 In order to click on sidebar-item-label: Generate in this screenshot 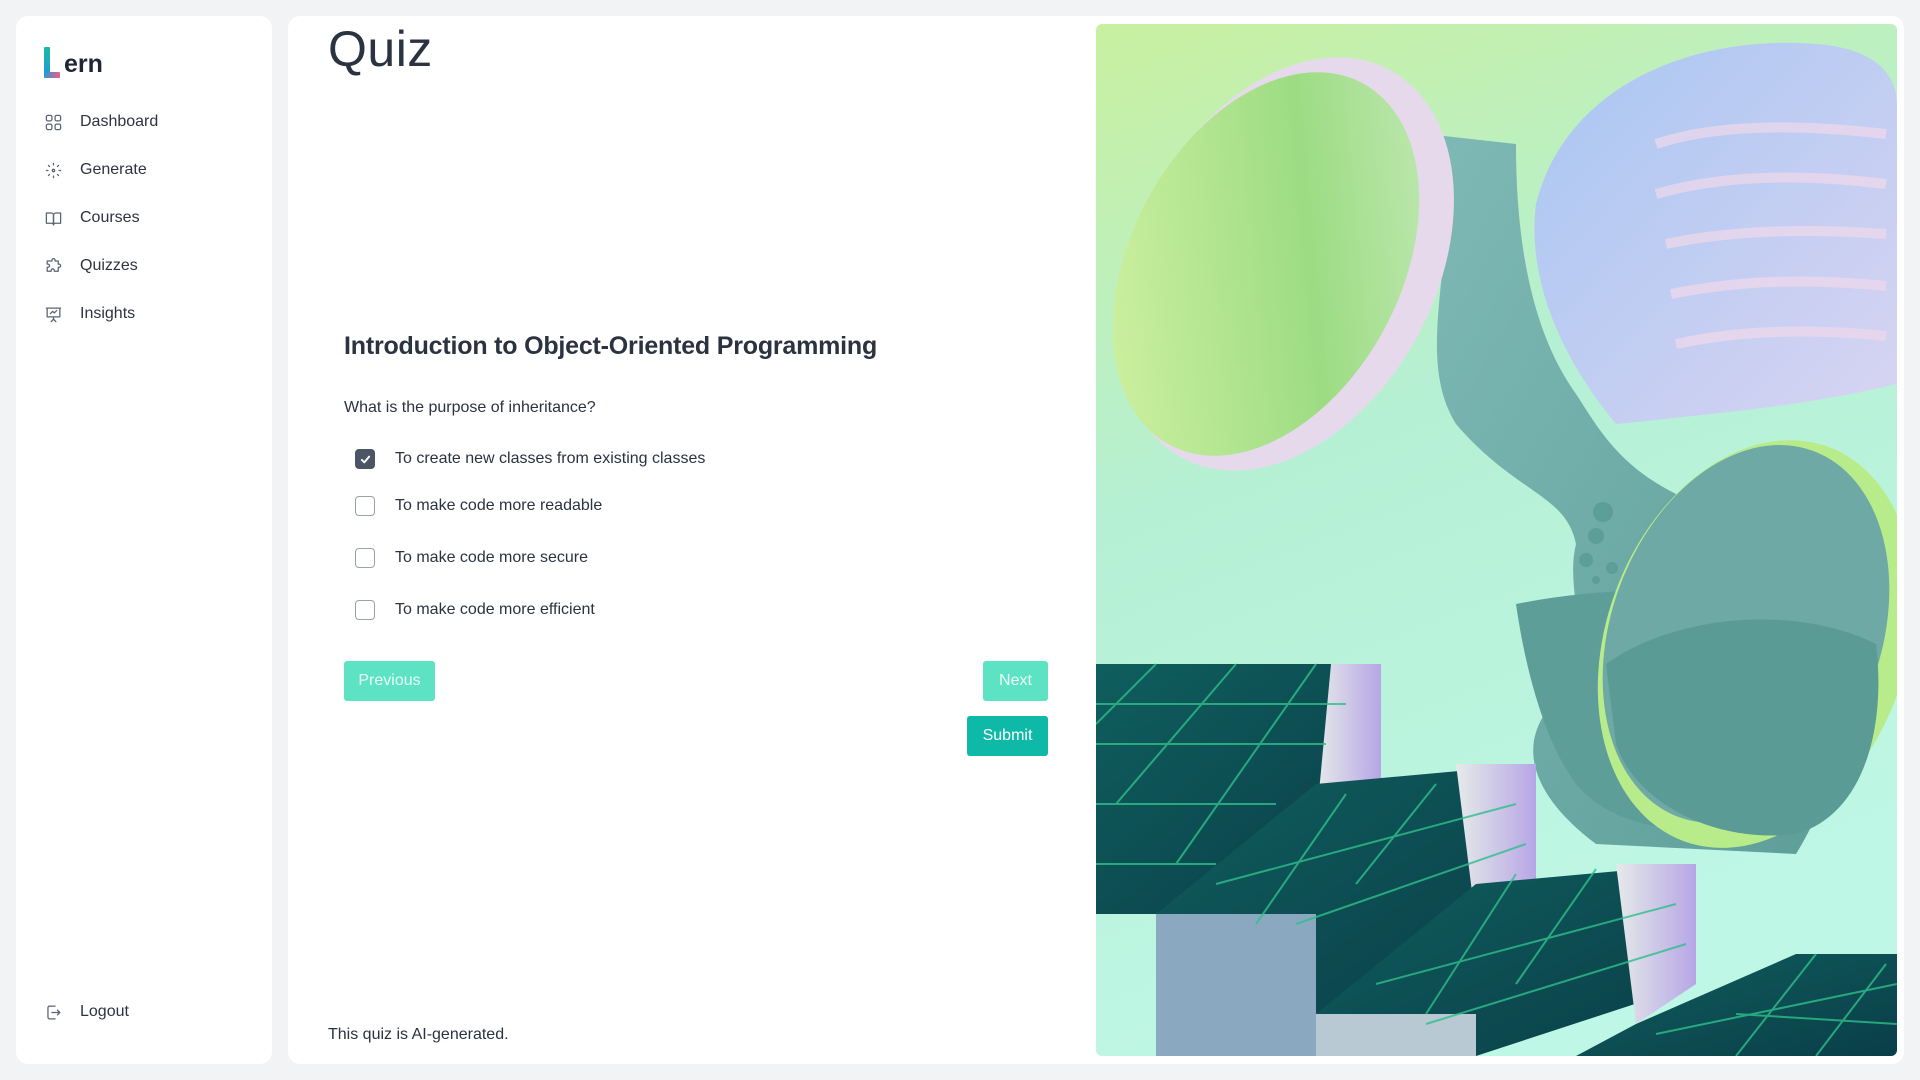, I will do `click(113, 169)`.